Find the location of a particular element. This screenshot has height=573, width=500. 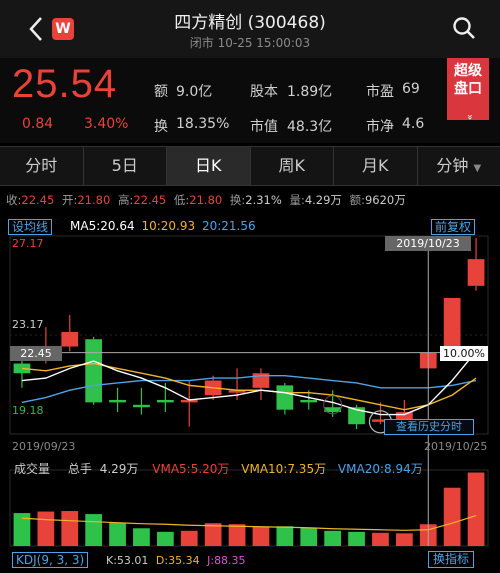

crosshair-date-label: 2019/10/23 is located at coordinates (428, 243).